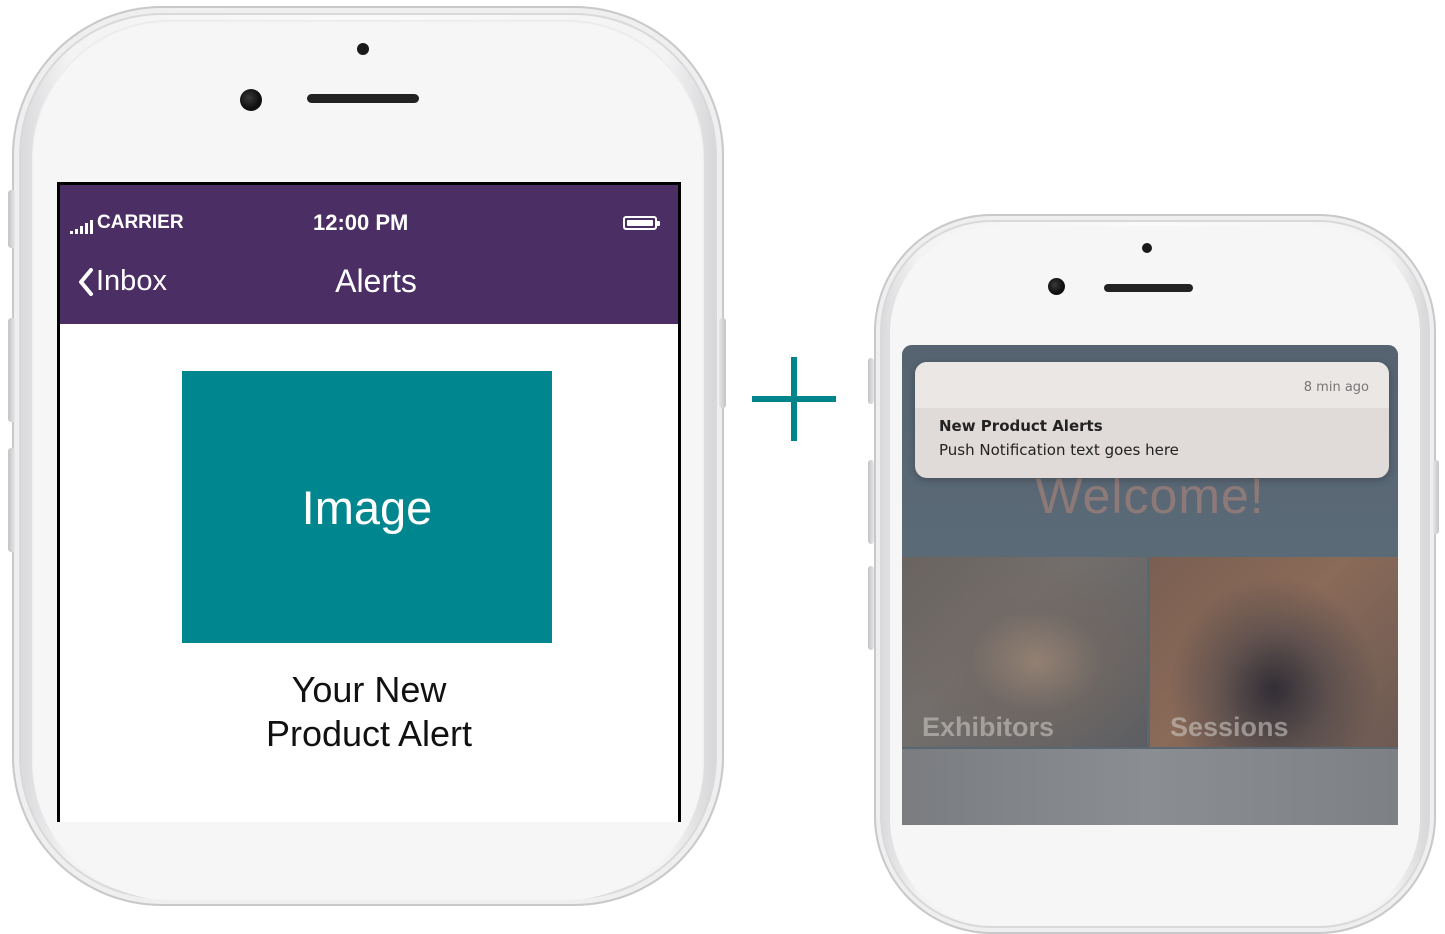 The image size is (1445, 934). I want to click on sessions-tile: Sessions, so click(1274, 652).